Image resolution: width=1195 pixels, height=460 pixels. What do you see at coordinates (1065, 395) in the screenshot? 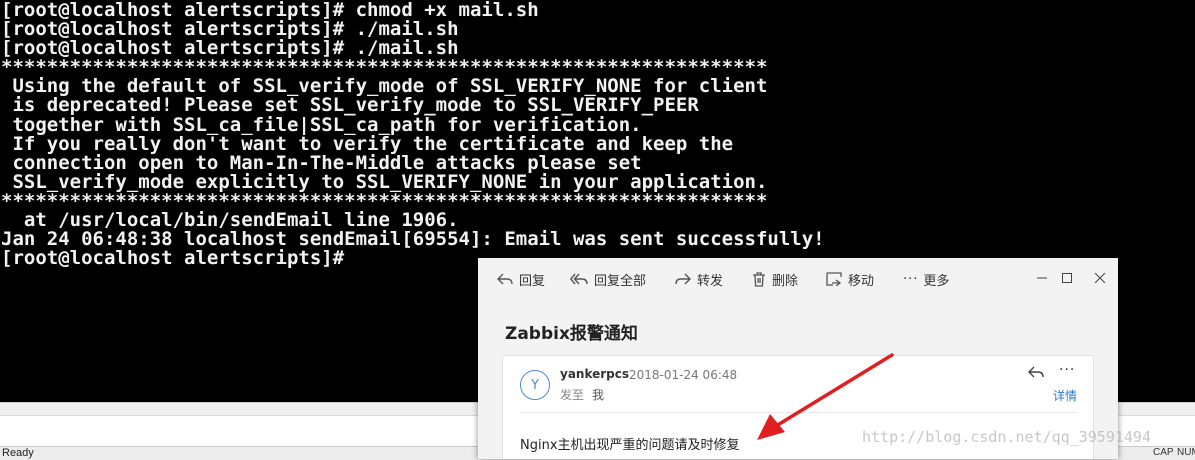
I see `details-link: 详情` at bounding box center [1065, 395].